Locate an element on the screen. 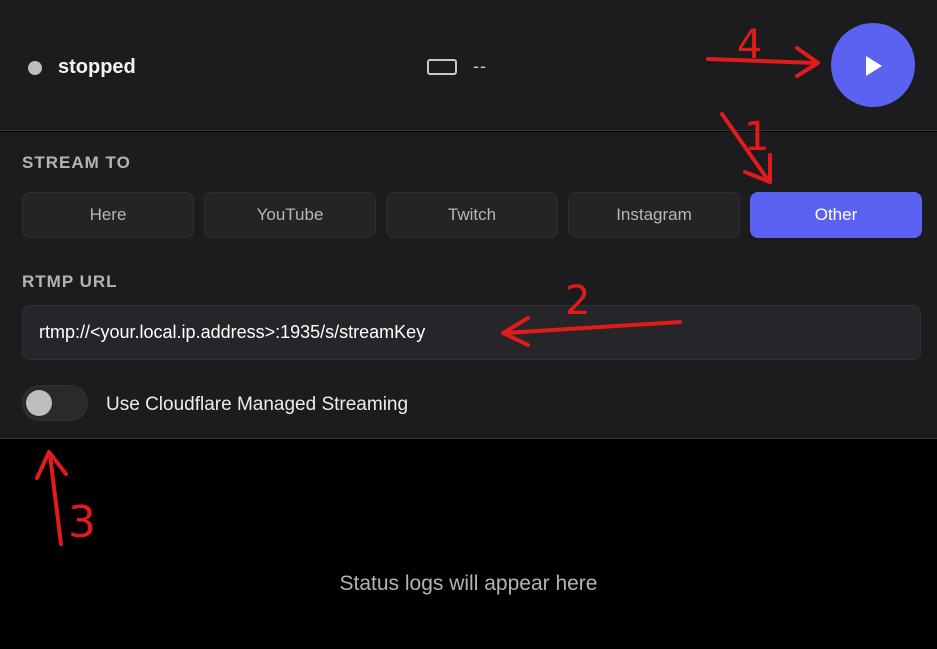 The image size is (937, 649). destination-other-button: Other is located at coordinates (836, 215).